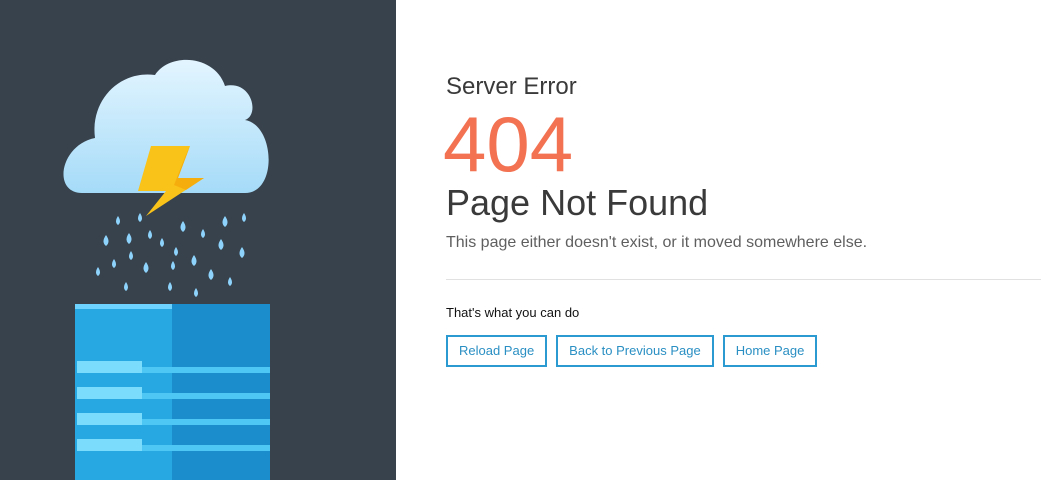  Describe the element at coordinates (511, 86) in the screenshot. I see `error-kicker: Server Error` at that location.